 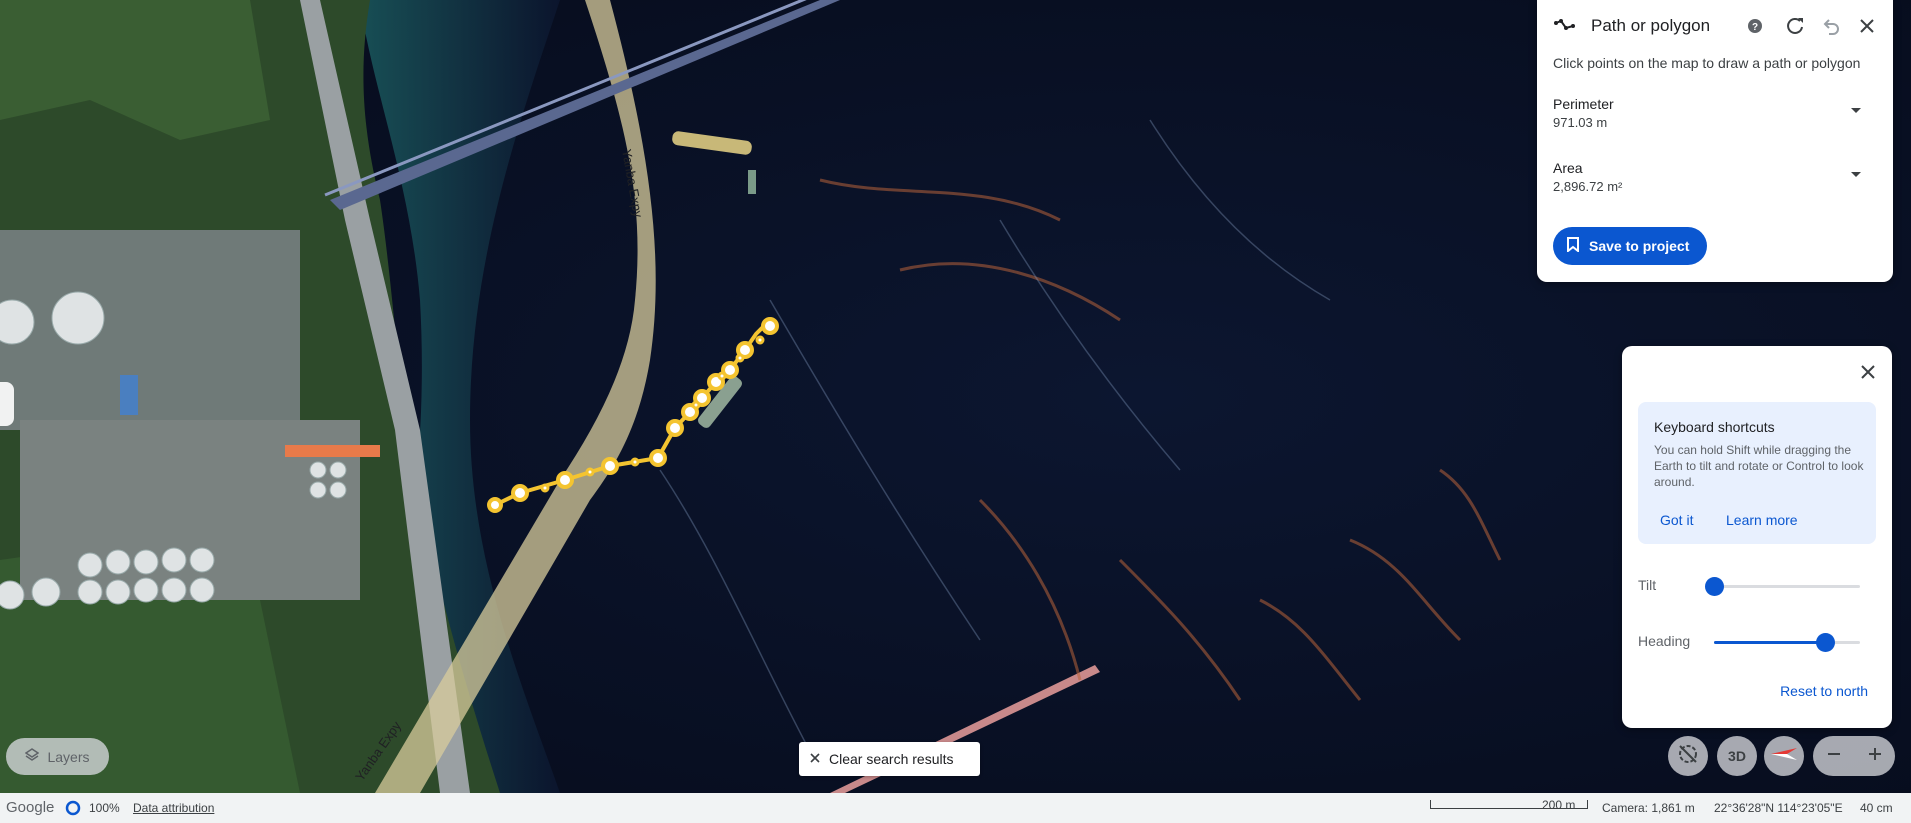 I want to click on rotate-lock-button, so click(x=1688, y=756).